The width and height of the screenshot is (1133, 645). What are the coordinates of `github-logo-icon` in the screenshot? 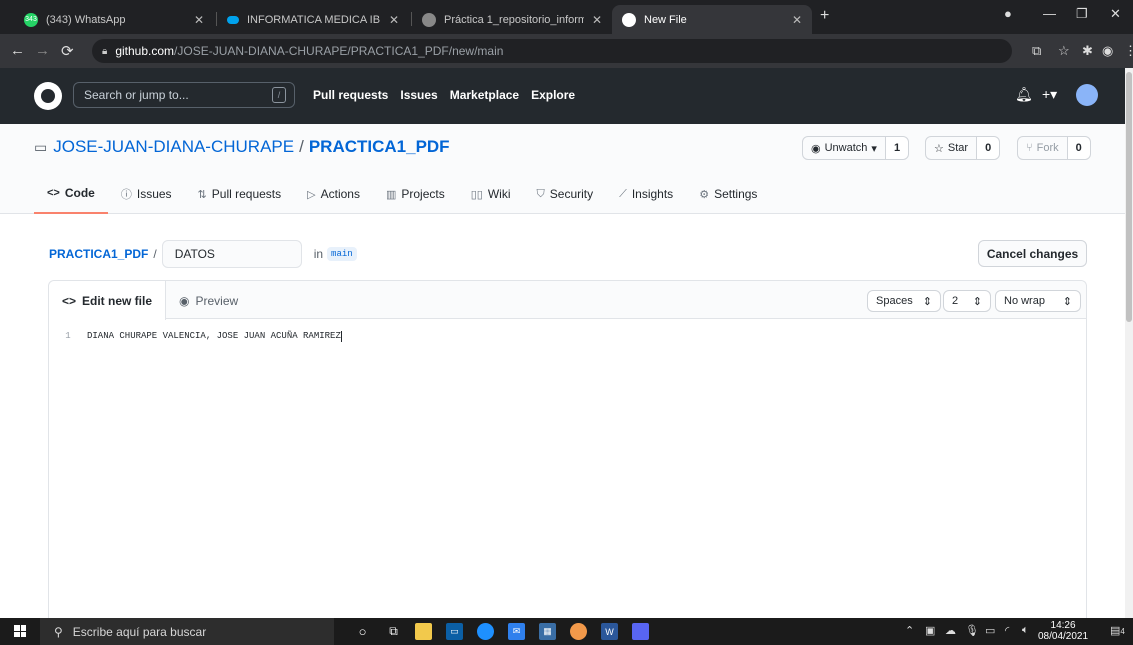 It's located at (48, 96).